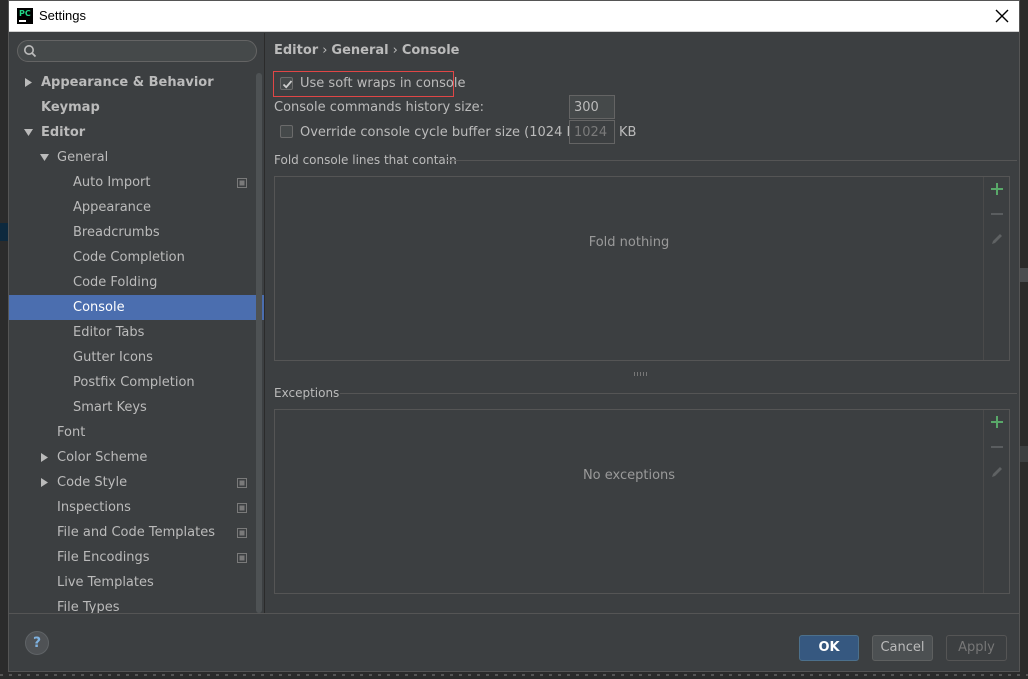 The height and width of the screenshot is (679, 1028). What do you see at coordinates (136, 307) in the screenshot?
I see `sidebar-item-console: Console` at bounding box center [136, 307].